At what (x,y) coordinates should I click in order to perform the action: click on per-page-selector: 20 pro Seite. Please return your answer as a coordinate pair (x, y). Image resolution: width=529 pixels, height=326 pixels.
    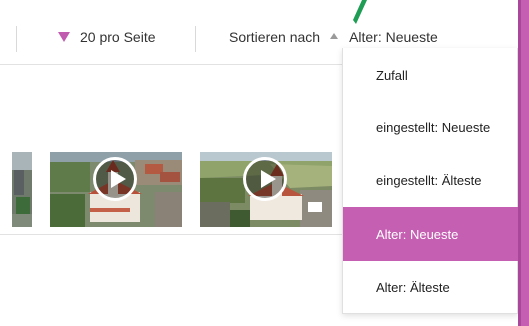
    Looking at the image, I should click on (107, 37).